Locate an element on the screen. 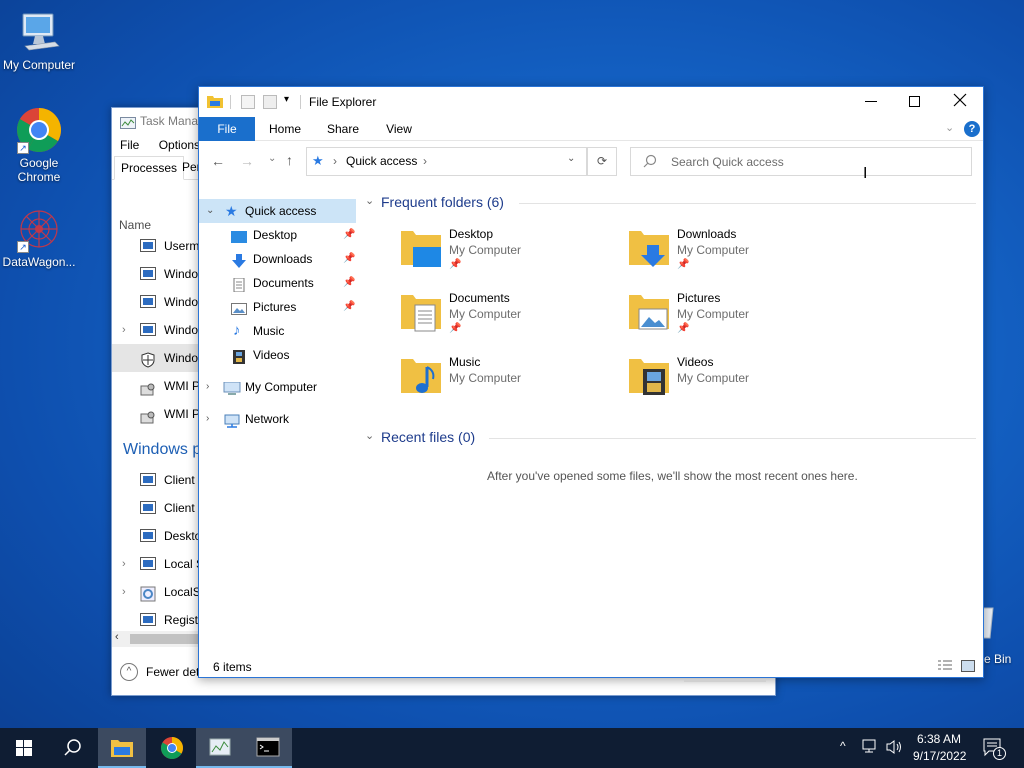  process-row-selected: Windo is located at coordinates (157, 358).